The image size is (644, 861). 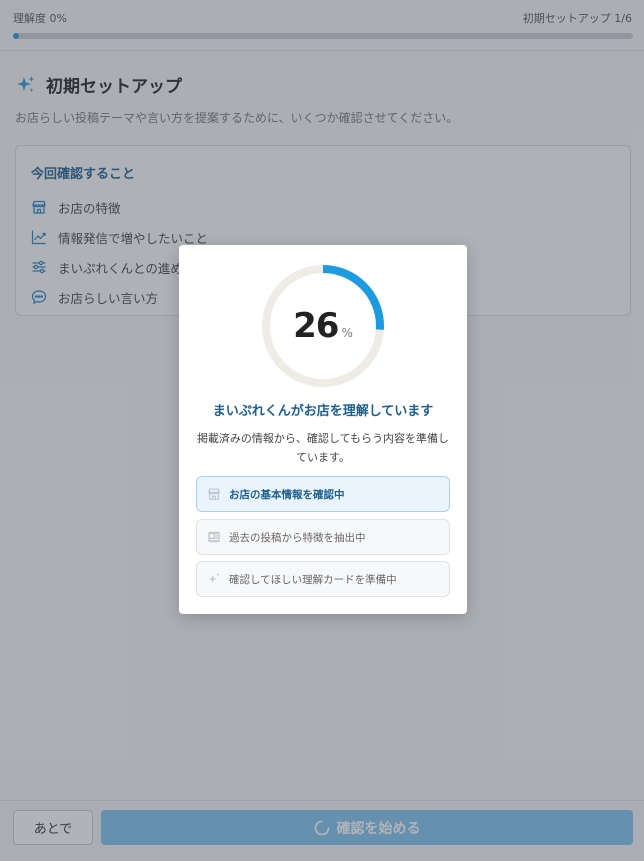 I want to click on step-item-basic-info: お店の基本情報を確認中, so click(x=323, y=494).